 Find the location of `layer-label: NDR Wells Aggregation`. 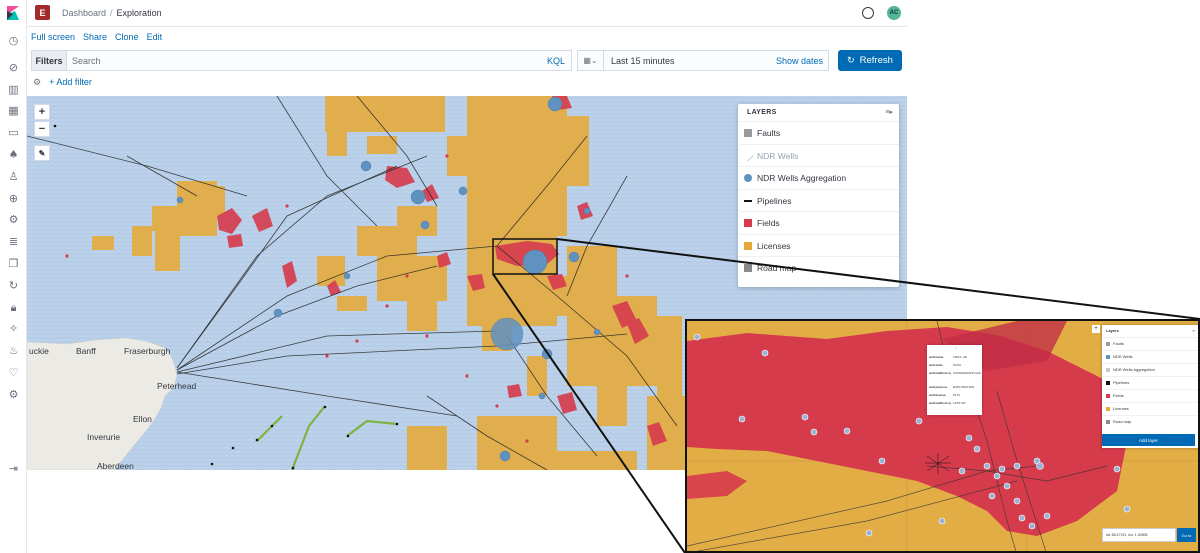

layer-label: NDR Wells Aggregation is located at coordinates (802, 178).